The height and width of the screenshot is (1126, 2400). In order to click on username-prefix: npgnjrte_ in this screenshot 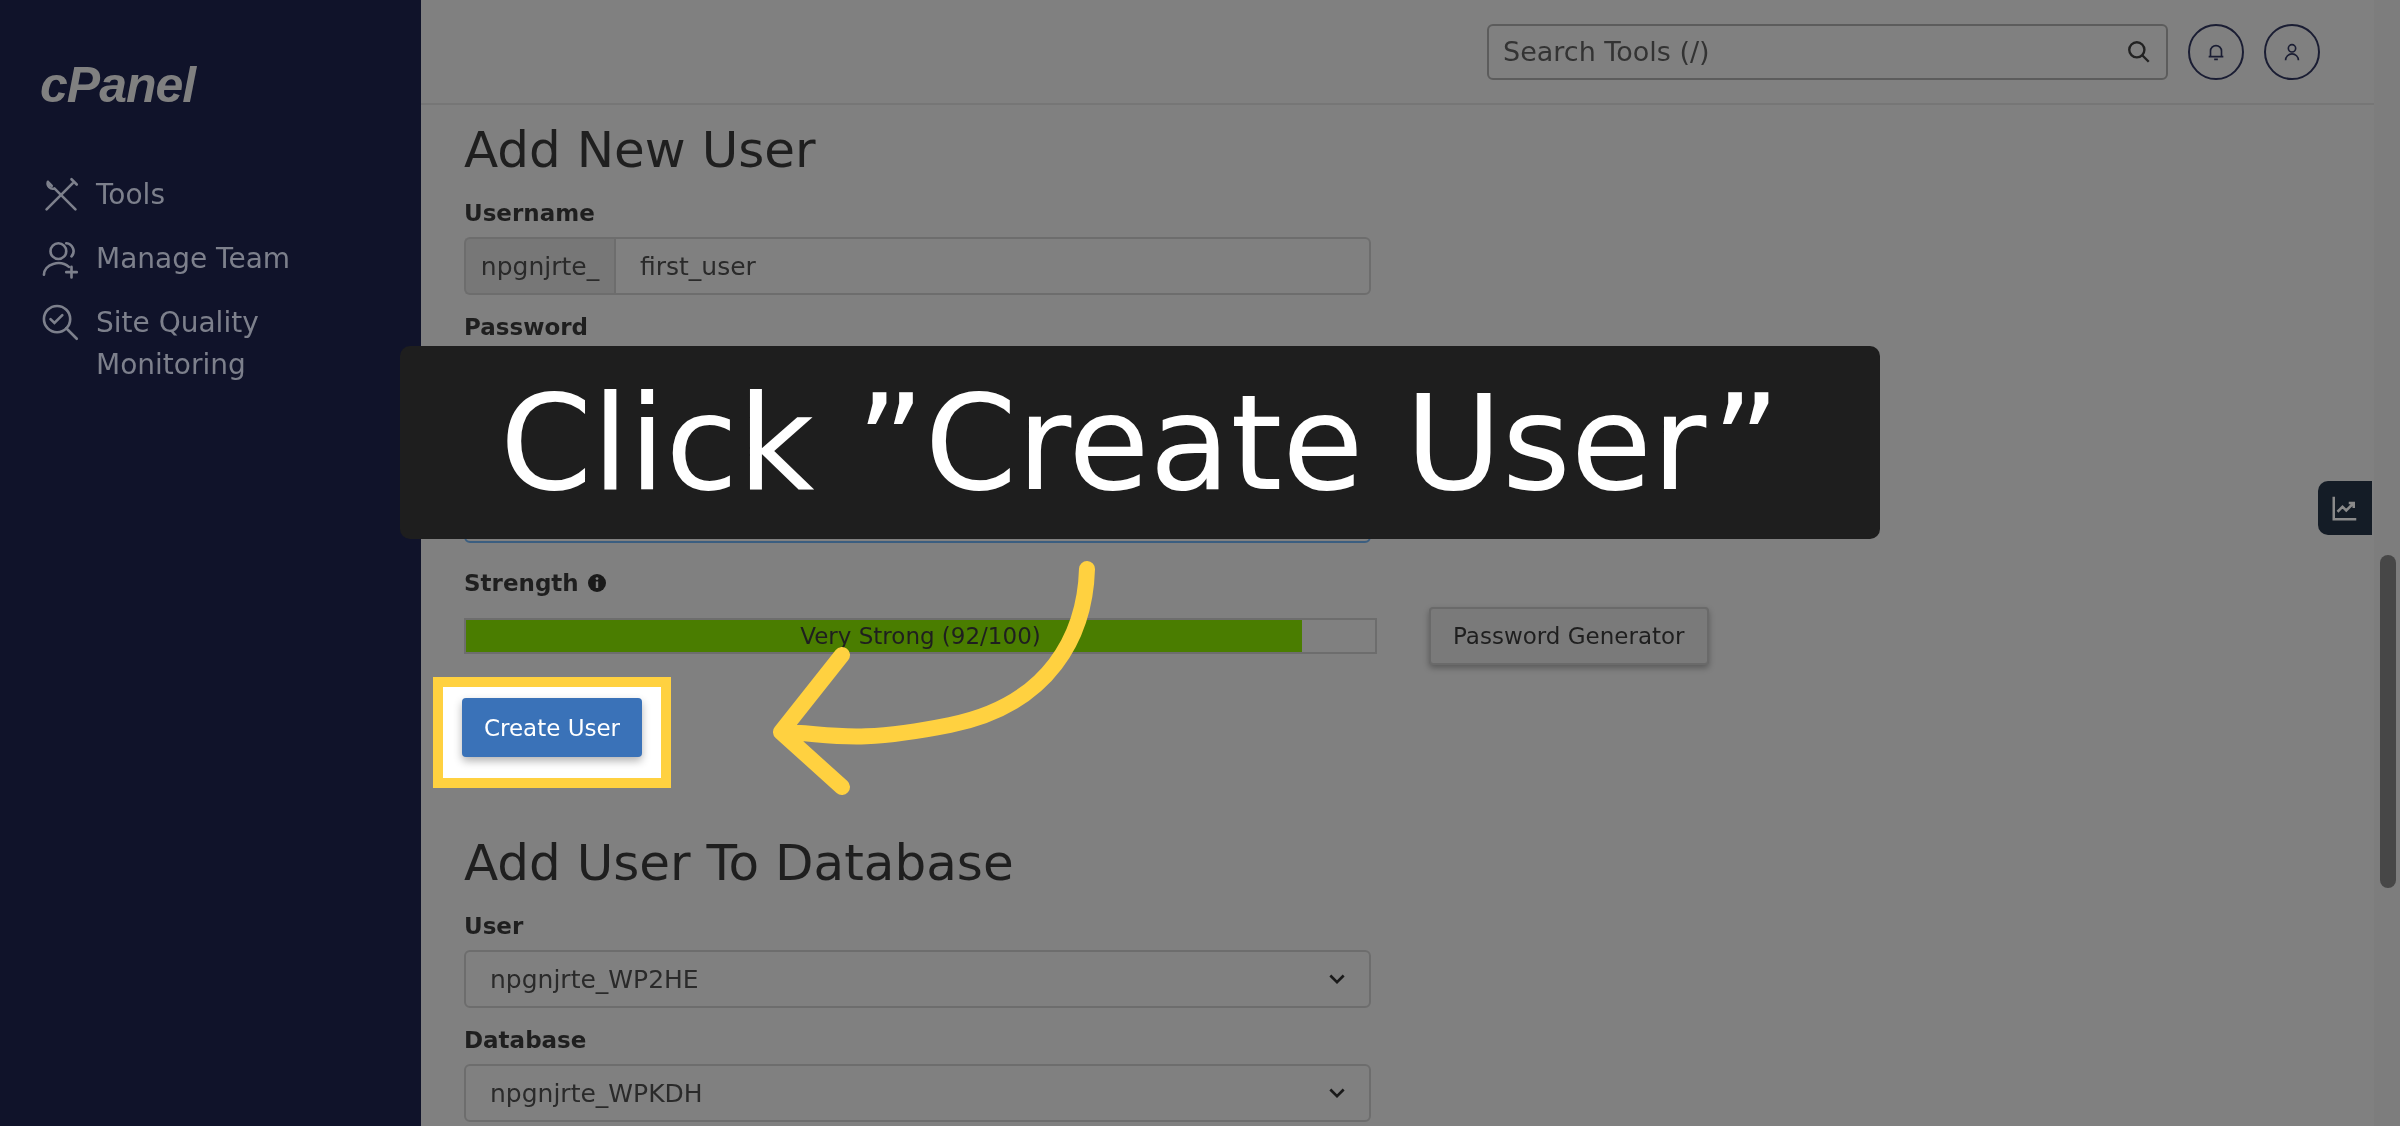, I will do `click(539, 266)`.